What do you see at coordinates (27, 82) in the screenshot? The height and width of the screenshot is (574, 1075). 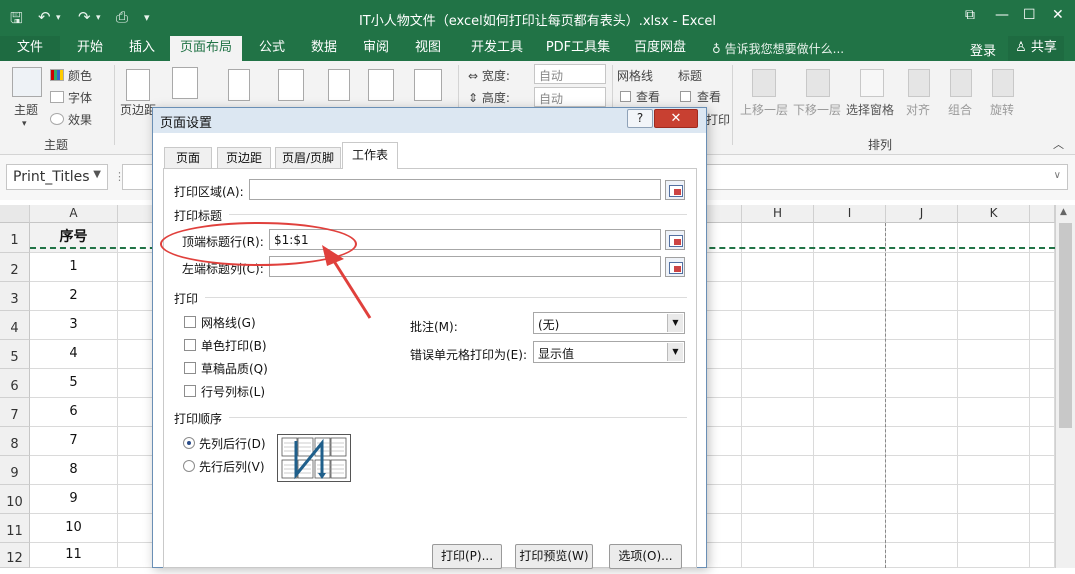 I see `themes-icon` at bounding box center [27, 82].